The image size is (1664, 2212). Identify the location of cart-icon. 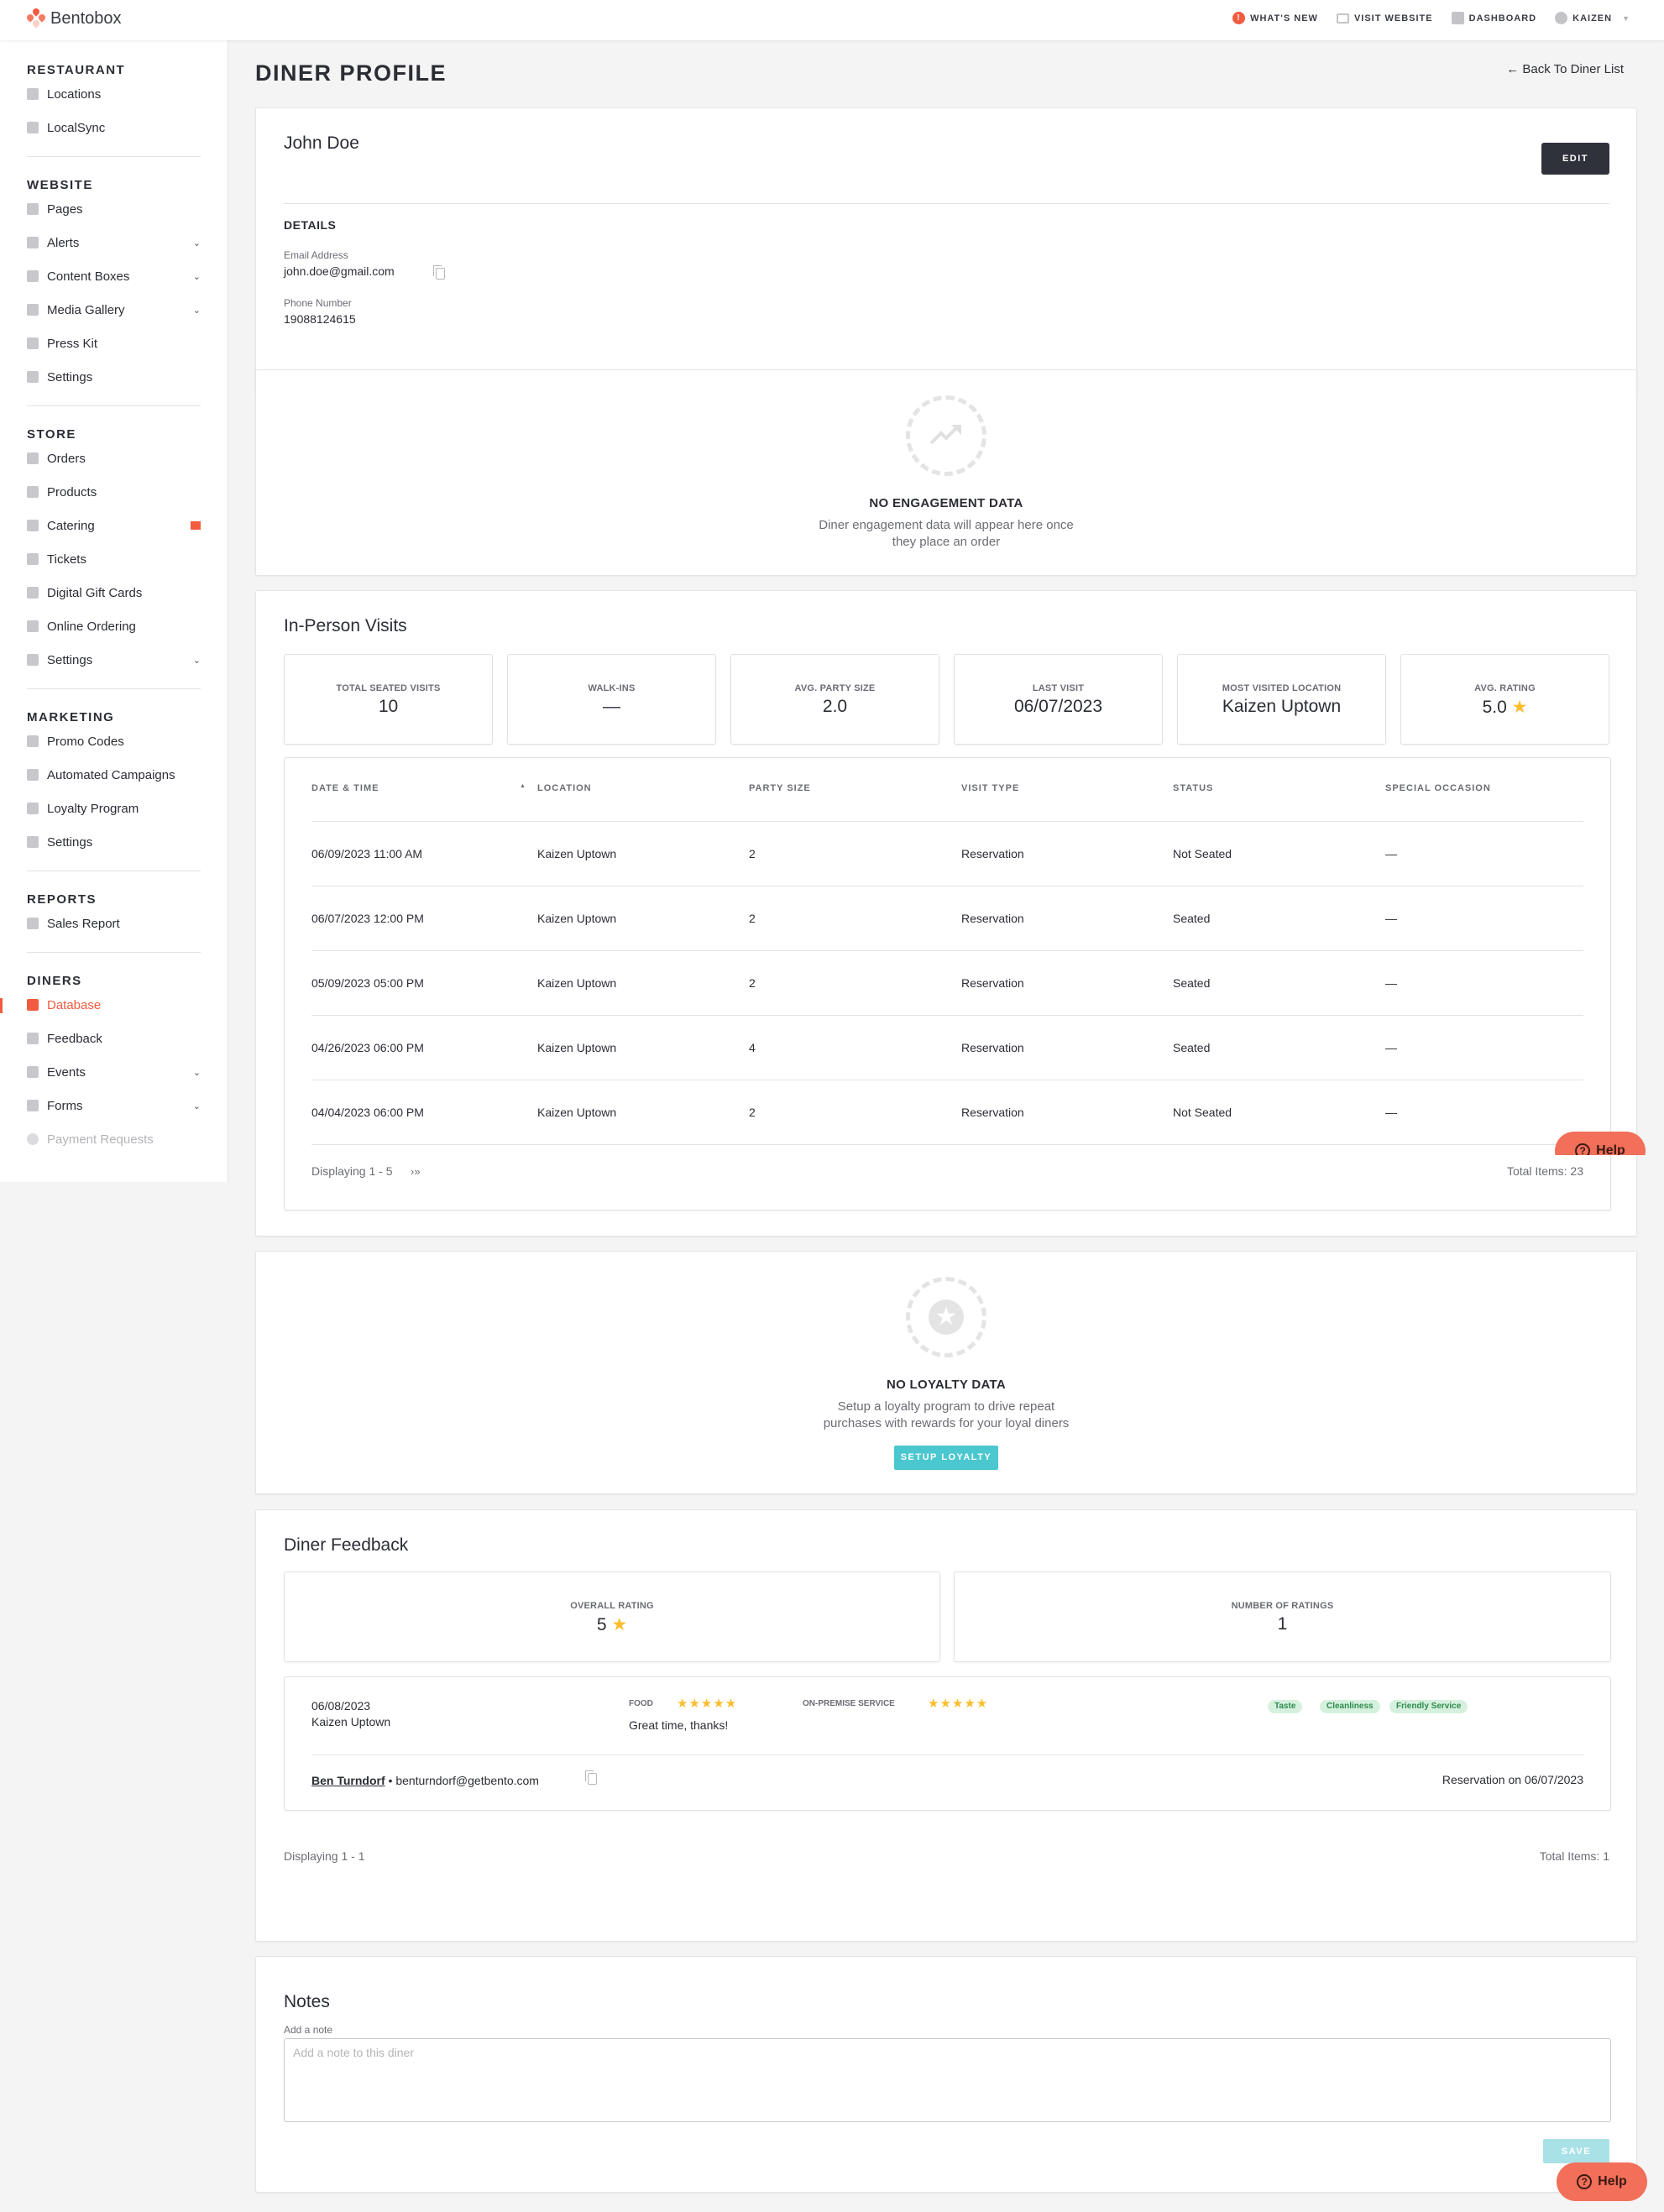
(33, 1005).